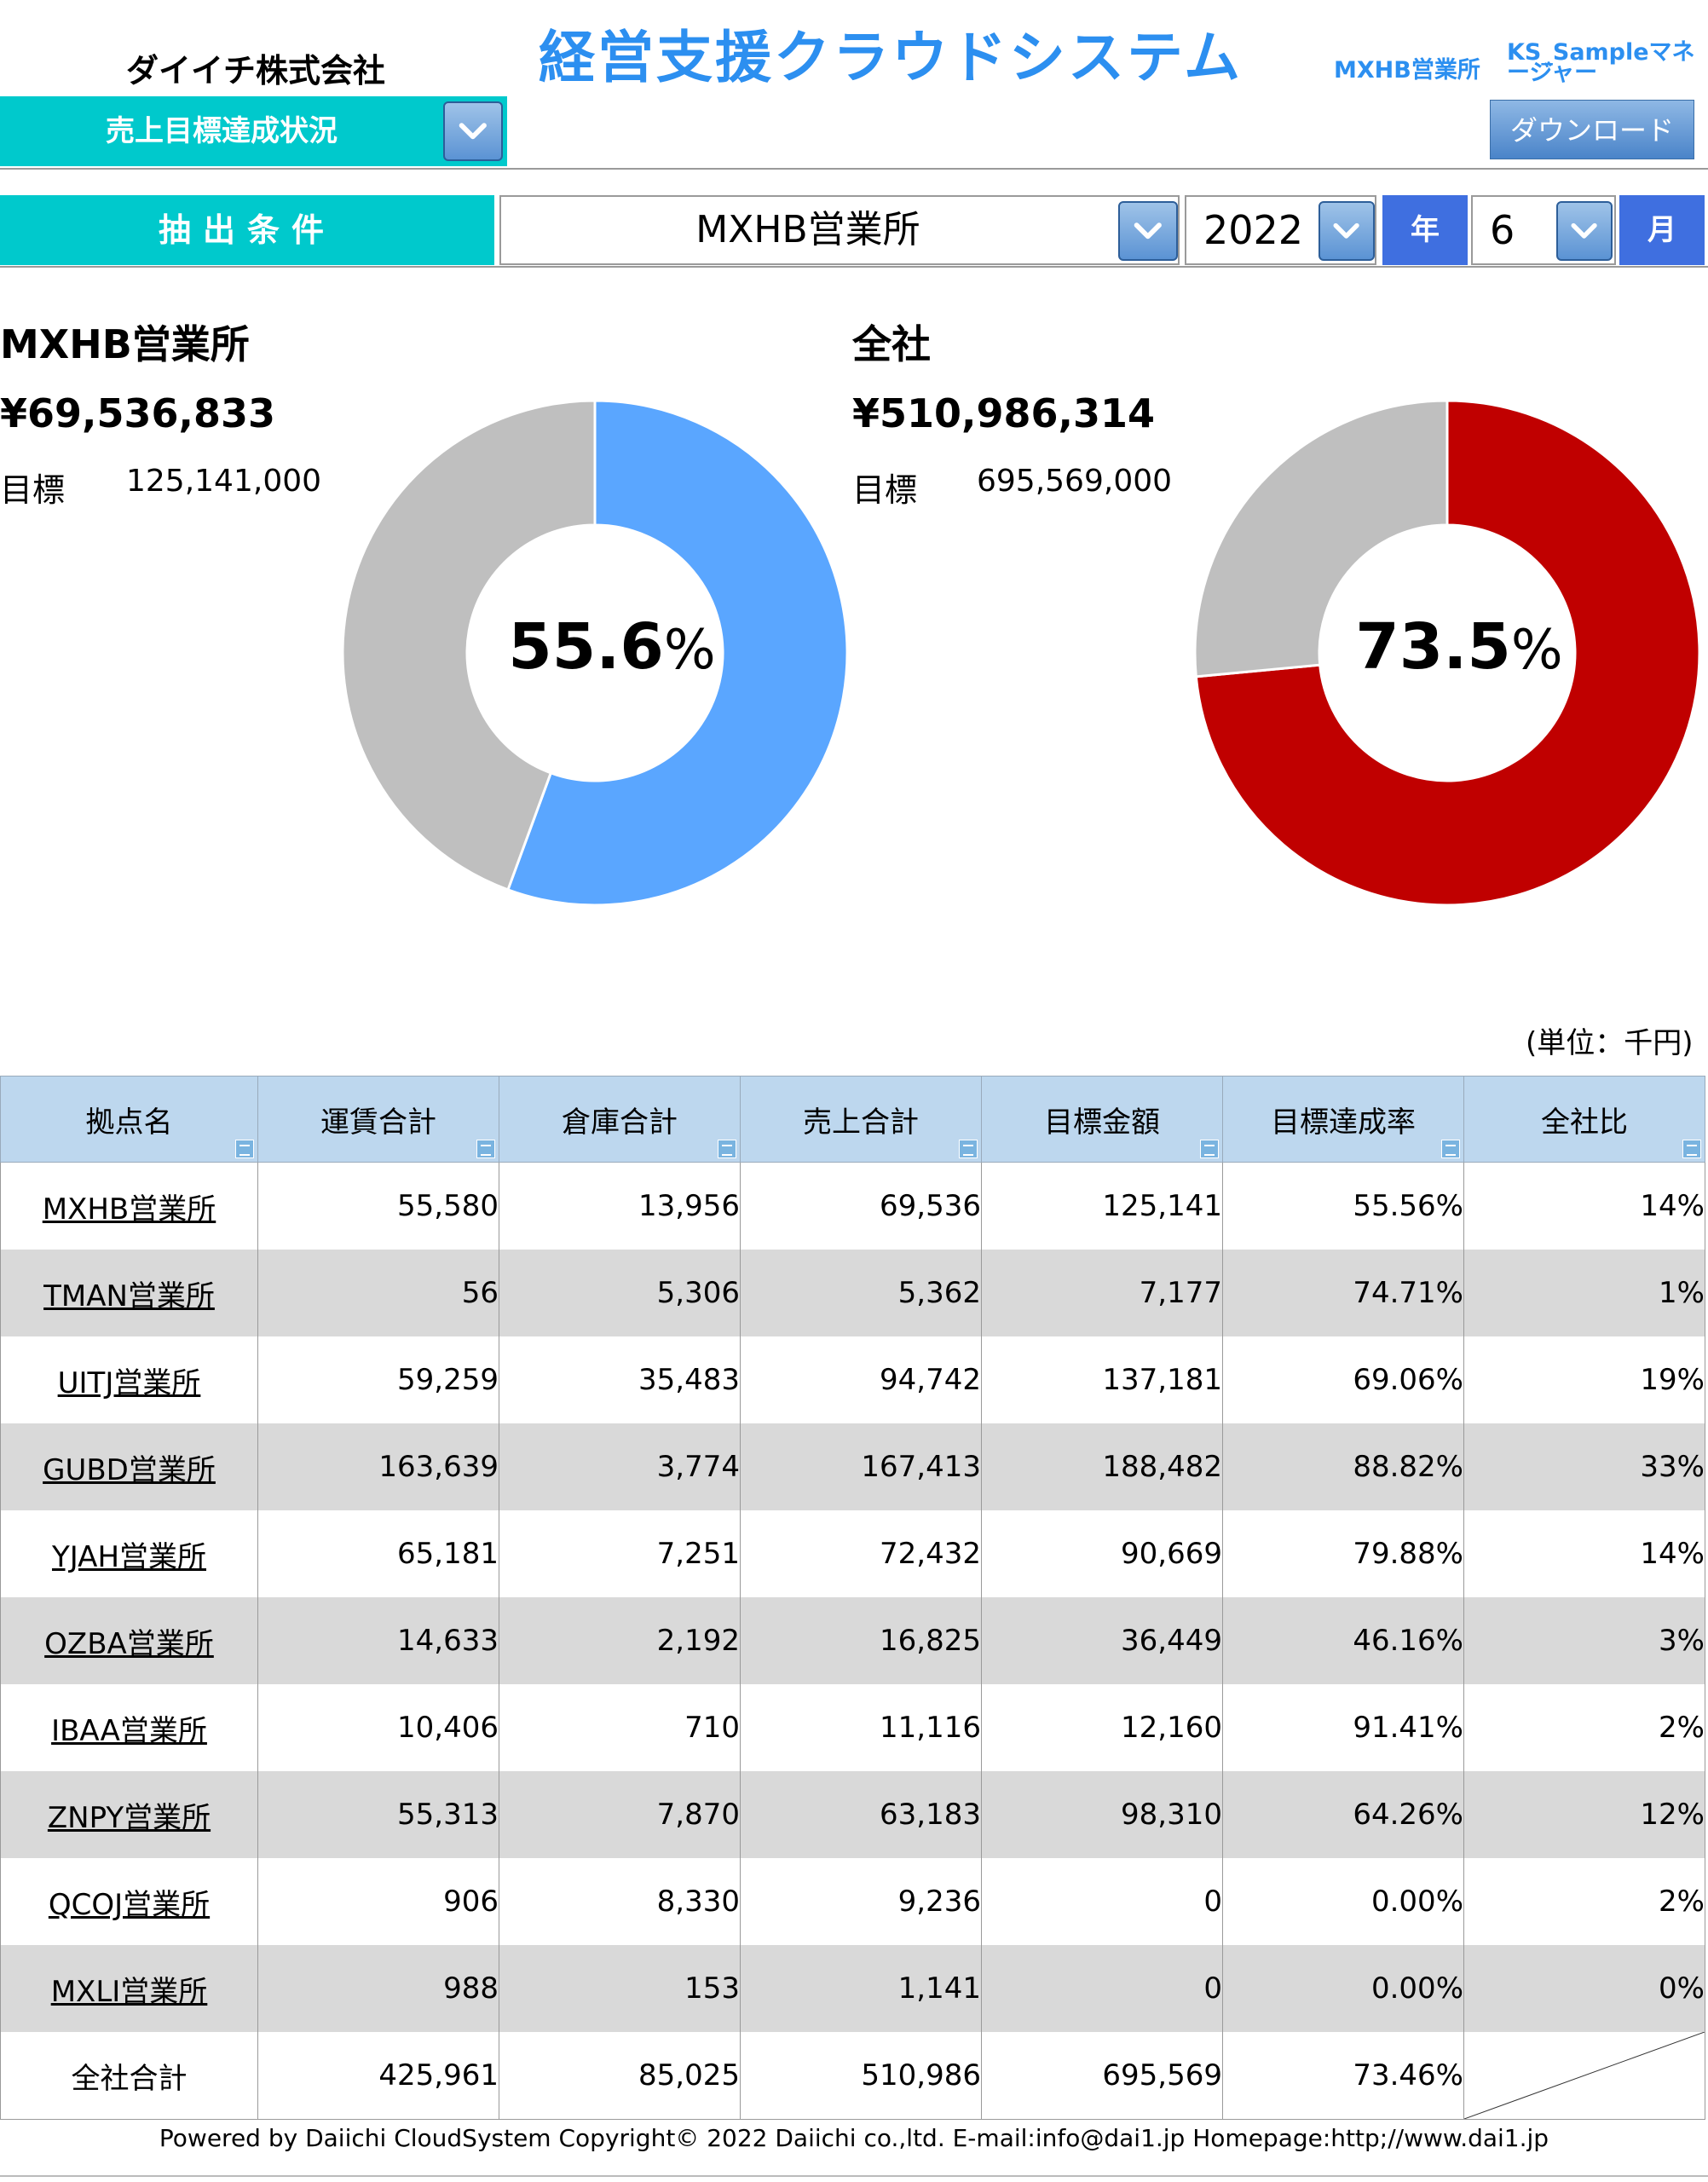 The height and width of the screenshot is (2182, 1708). What do you see at coordinates (839, 230) in the screenshot?
I see `office-select: MXHB営業所` at bounding box center [839, 230].